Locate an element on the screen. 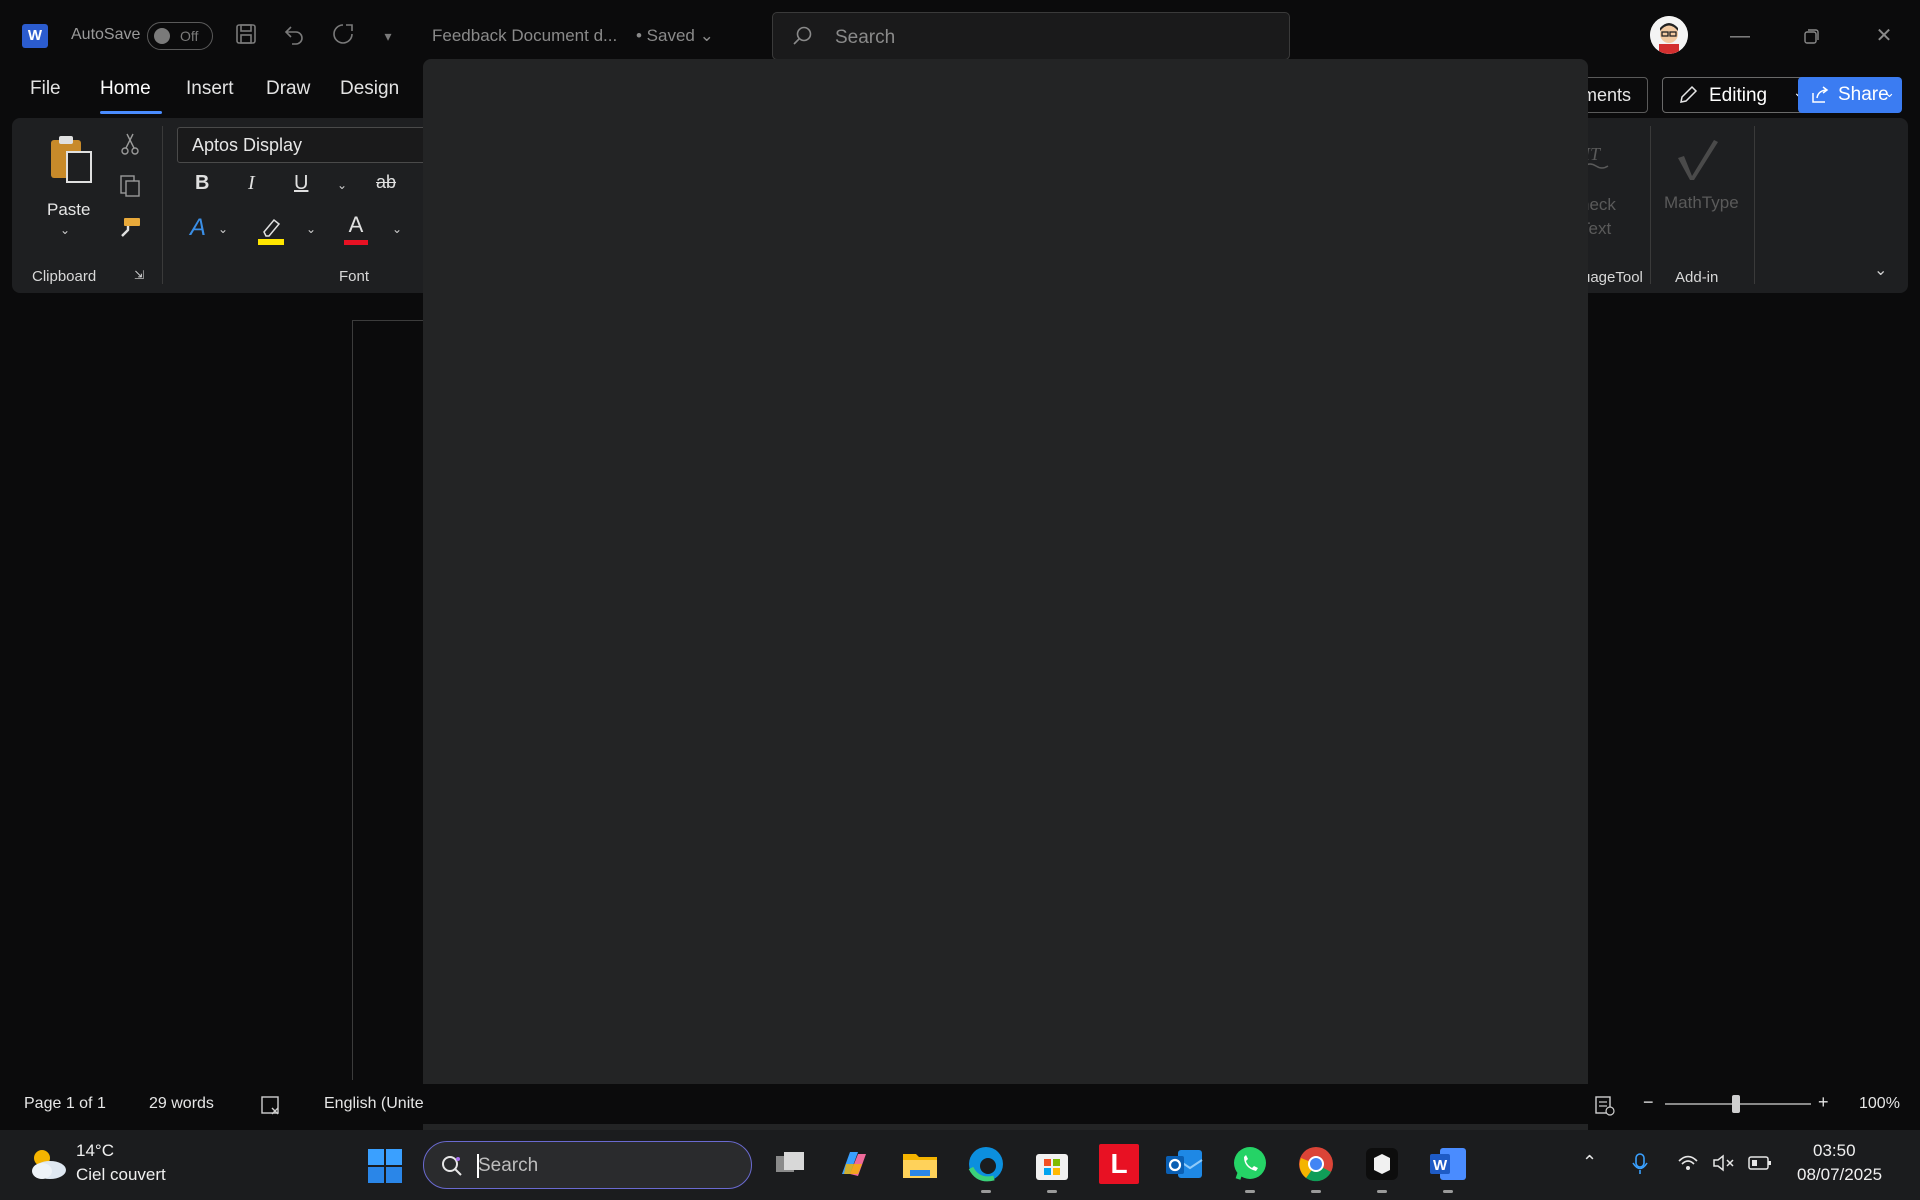 This screenshot has width=1920, height=1200. paste-icon is located at coordinates (71, 159).